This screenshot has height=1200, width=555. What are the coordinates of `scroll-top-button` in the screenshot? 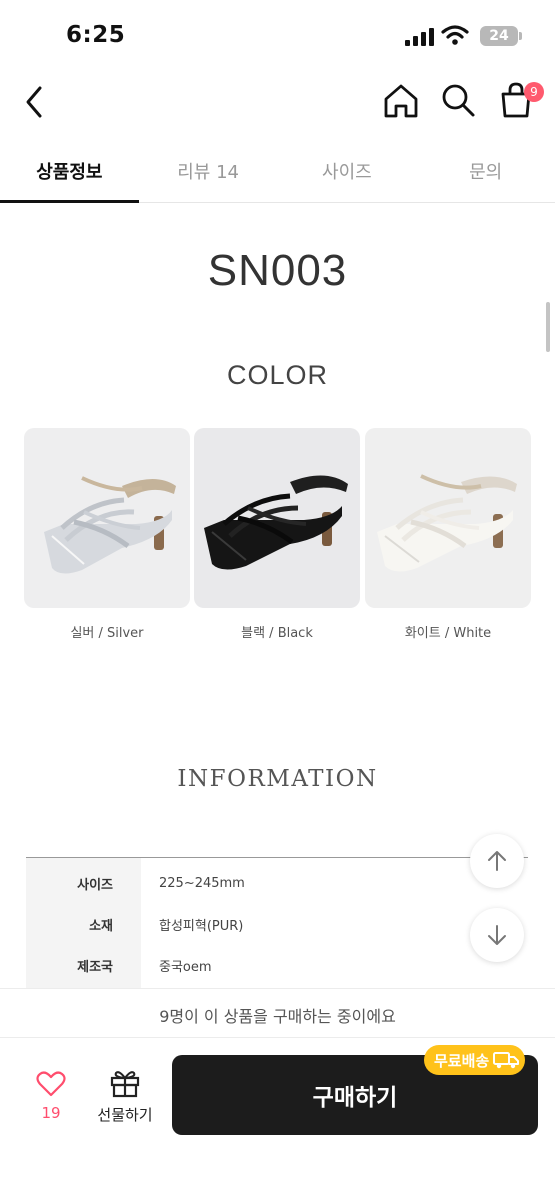 It's located at (497, 861).